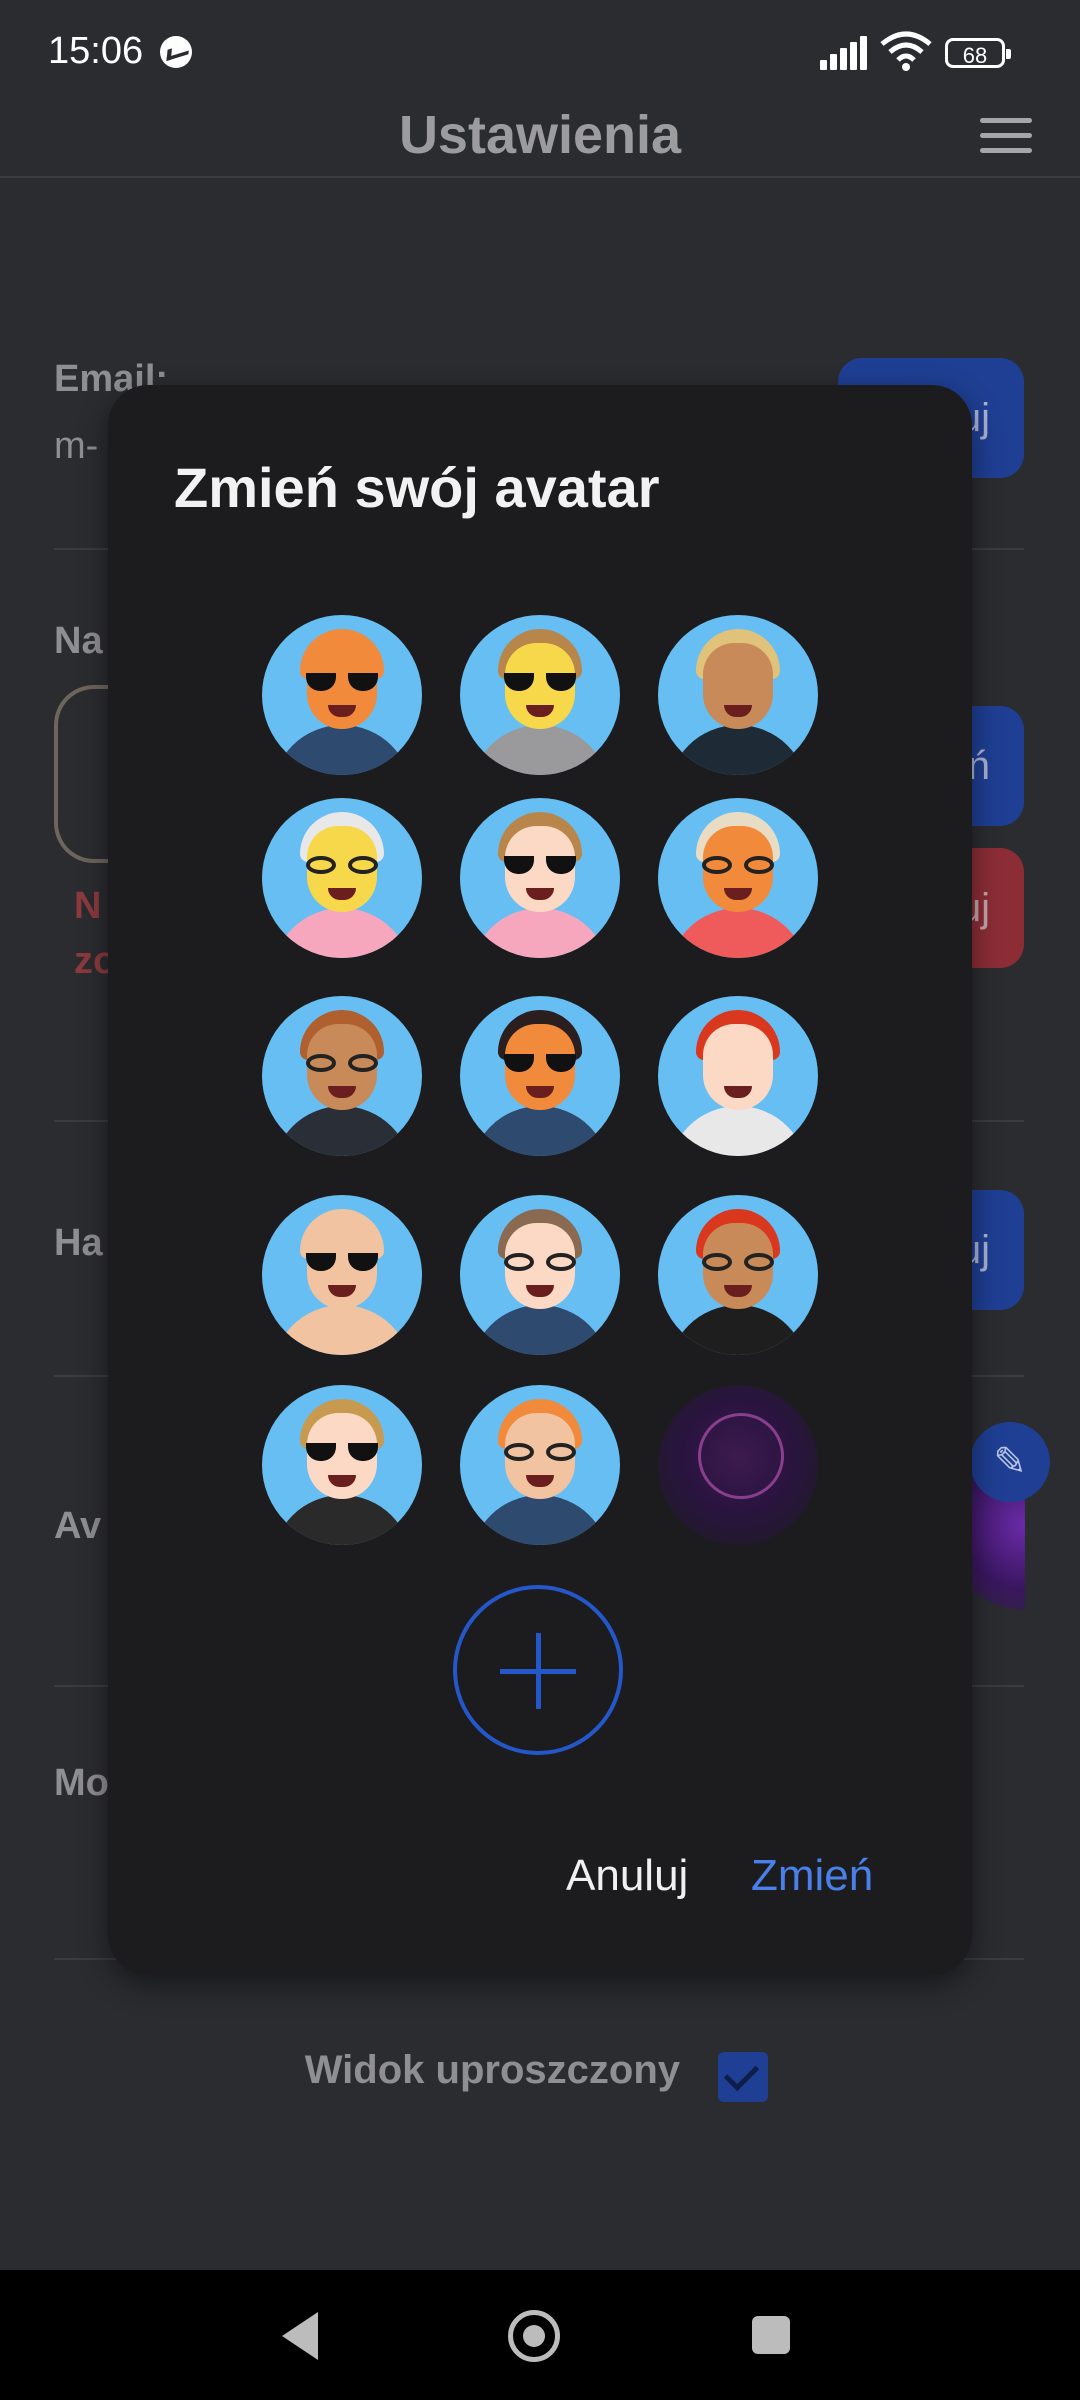 The height and width of the screenshot is (2400, 1080). What do you see at coordinates (540, 1465) in the screenshot?
I see `avatar-old-bearded-man` at bounding box center [540, 1465].